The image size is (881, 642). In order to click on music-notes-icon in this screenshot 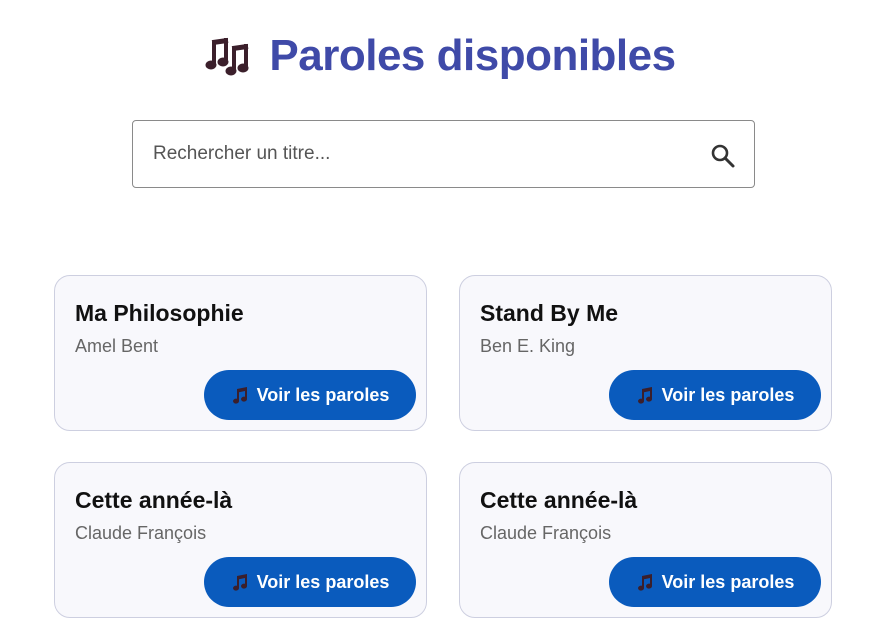, I will do `click(227, 56)`.